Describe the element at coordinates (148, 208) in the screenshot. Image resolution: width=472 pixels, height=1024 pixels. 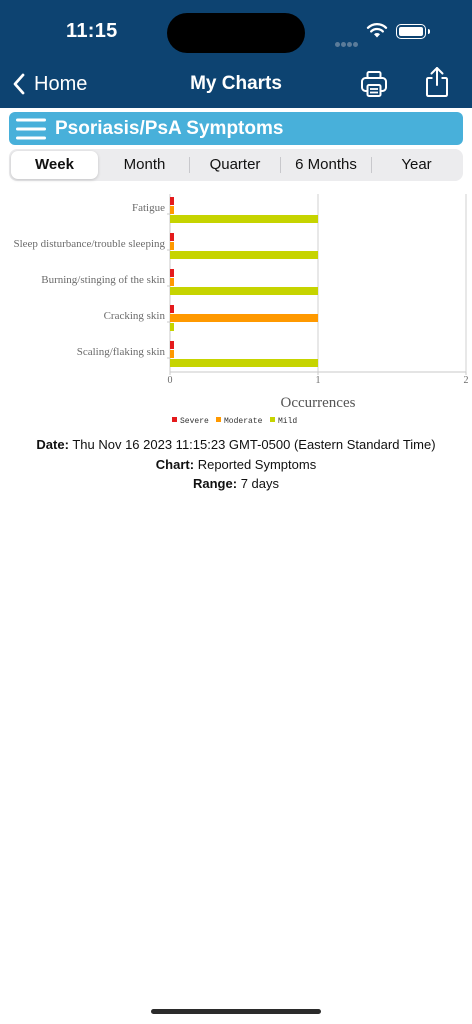
I see `category-label: Fatigue` at that location.